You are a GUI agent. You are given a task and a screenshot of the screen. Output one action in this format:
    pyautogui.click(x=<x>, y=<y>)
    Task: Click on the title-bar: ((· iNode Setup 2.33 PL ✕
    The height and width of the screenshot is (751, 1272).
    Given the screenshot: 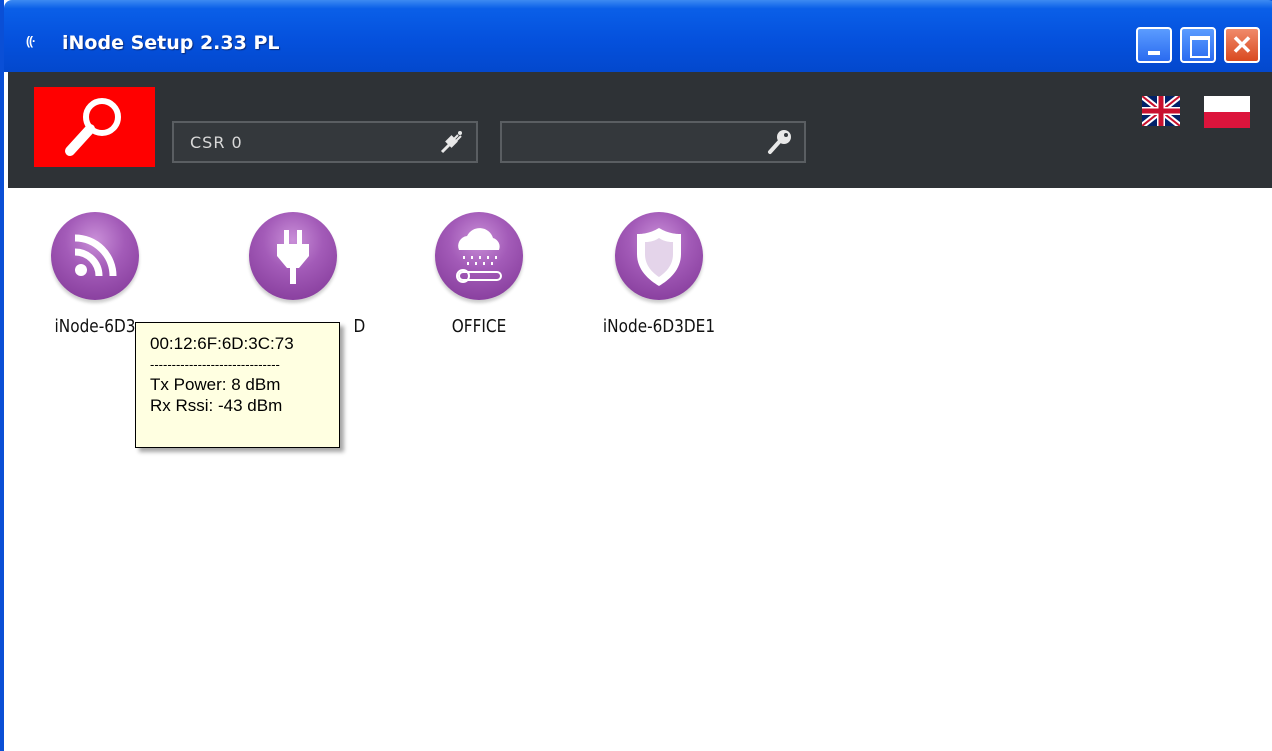 What is the action you would take?
    pyautogui.click(x=638, y=36)
    